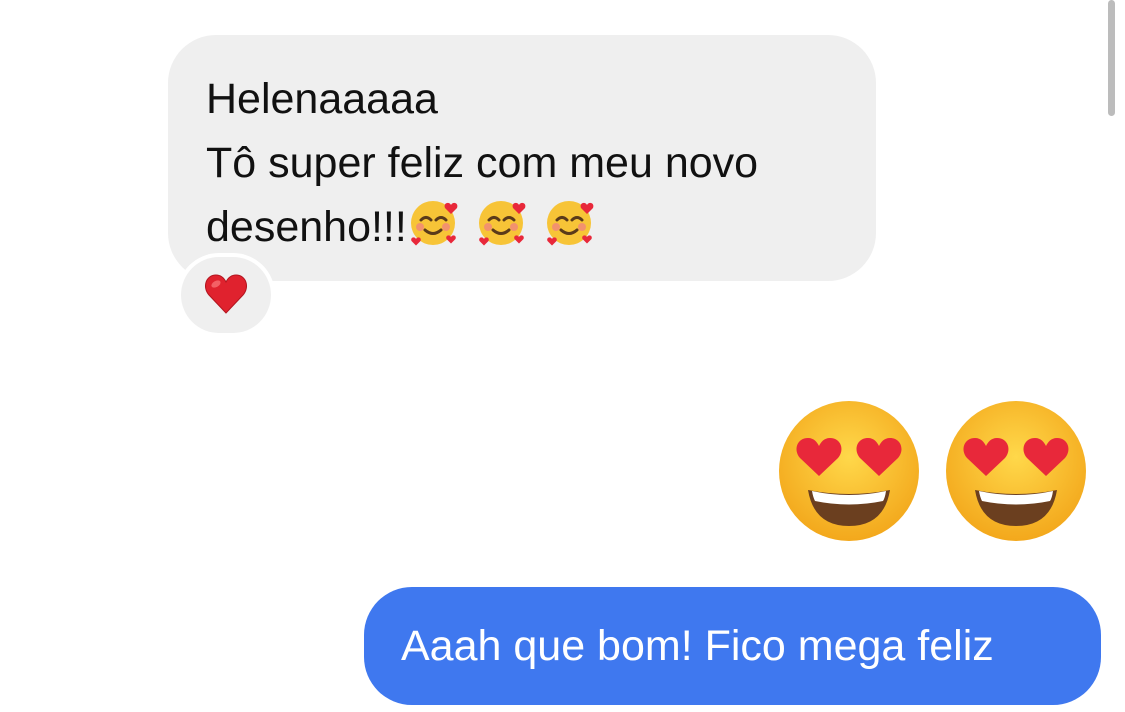 Image resolution: width=1125 pixels, height=712 pixels. I want to click on outgoing-message-bubble: Aaah que bom! Fico mega feliz, so click(732, 646).